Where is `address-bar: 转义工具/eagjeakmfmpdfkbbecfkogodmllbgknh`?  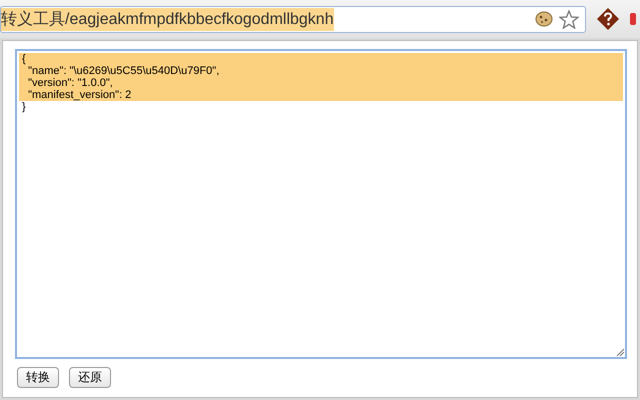 address-bar: 转义工具/eagjeakmfmpdfkbbecfkogodmllbgknh is located at coordinates (293, 19).